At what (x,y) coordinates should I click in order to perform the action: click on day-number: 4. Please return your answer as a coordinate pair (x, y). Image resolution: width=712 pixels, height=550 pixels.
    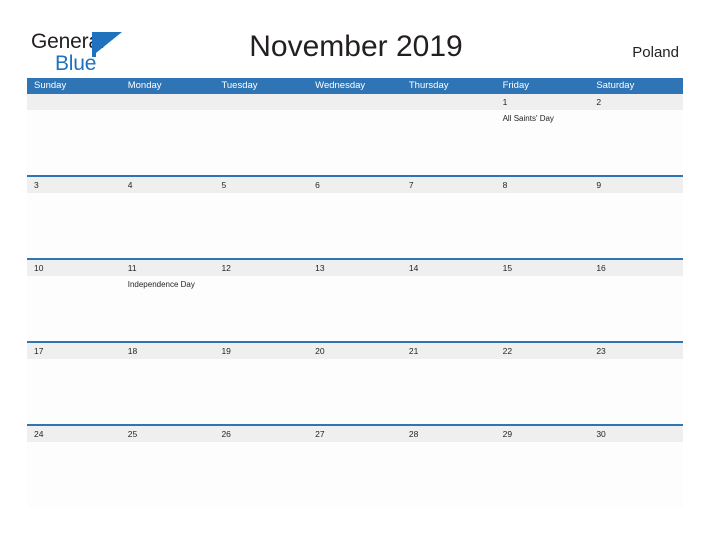
    Looking at the image, I should click on (168, 185).